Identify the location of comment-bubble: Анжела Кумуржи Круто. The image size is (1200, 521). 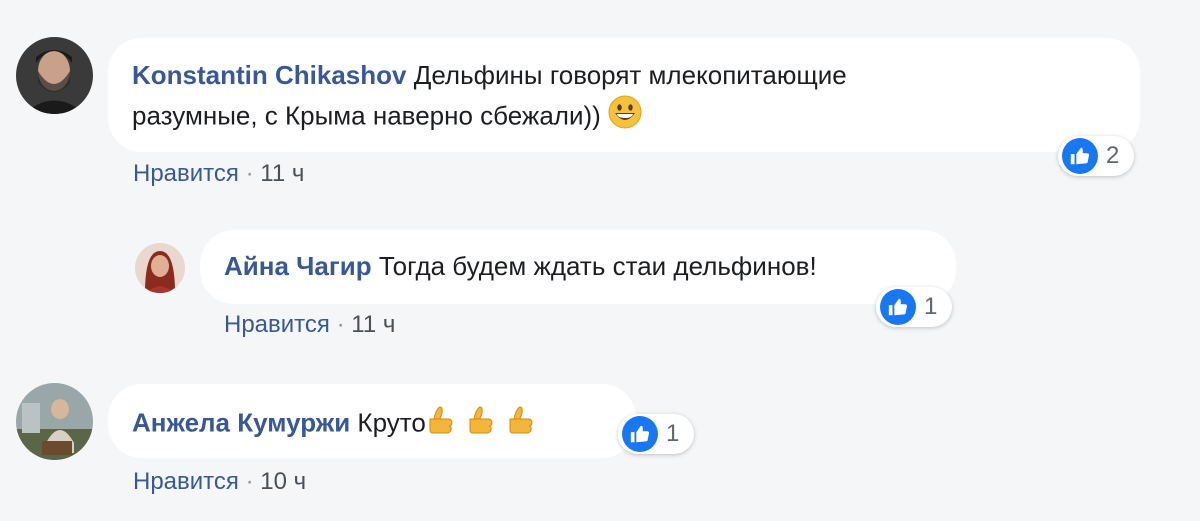
(372, 421).